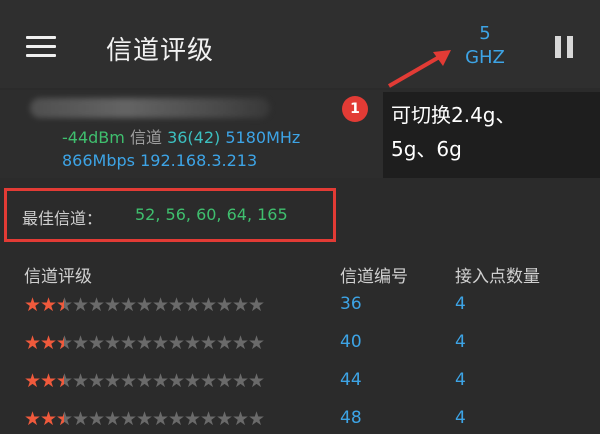 Image resolution: width=600 pixels, height=434 pixels. I want to click on current-channel: 36(42), so click(194, 137).